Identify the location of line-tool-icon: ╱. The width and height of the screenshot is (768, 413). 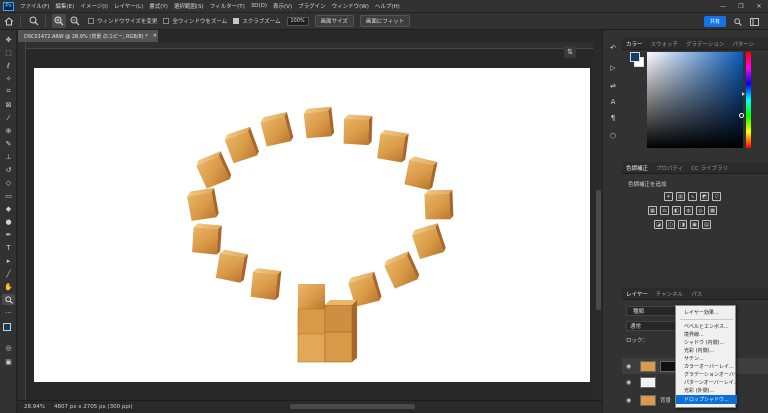
(8, 273).